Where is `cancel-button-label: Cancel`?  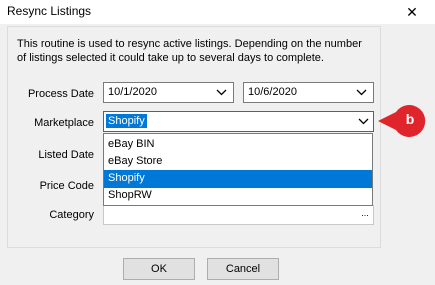 cancel-button-label: Cancel is located at coordinates (243, 269).